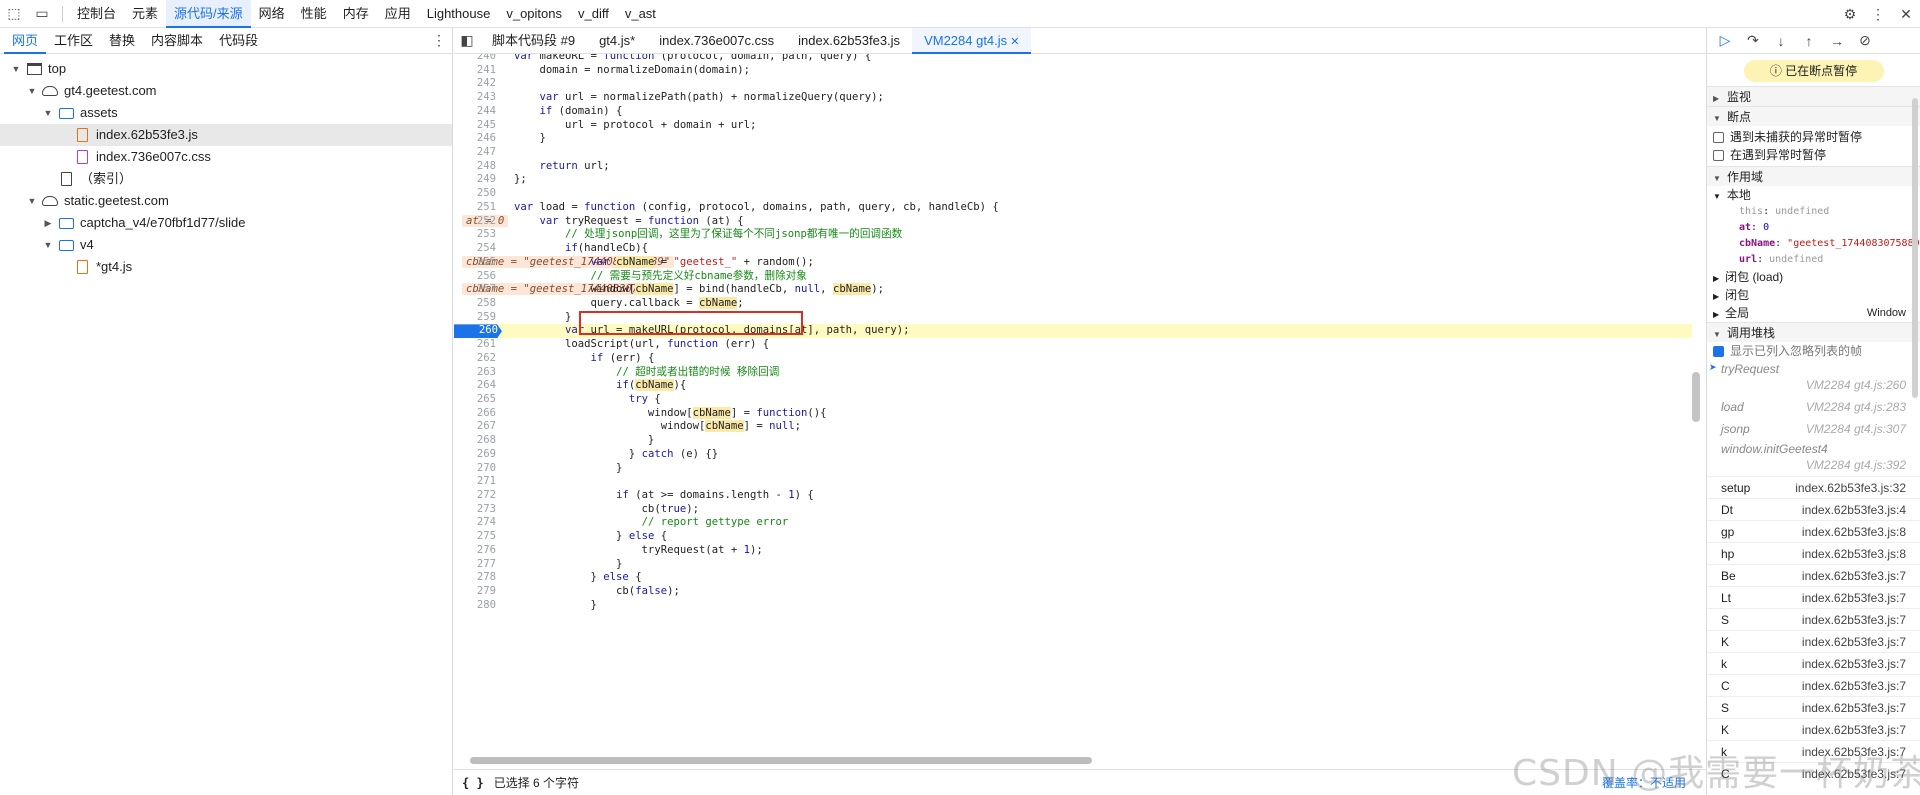 This screenshot has height=795, width=1920. Describe the element at coordinates (1878, 14) in the screenshot. I see `more-options-icon: ⋮` at that location.